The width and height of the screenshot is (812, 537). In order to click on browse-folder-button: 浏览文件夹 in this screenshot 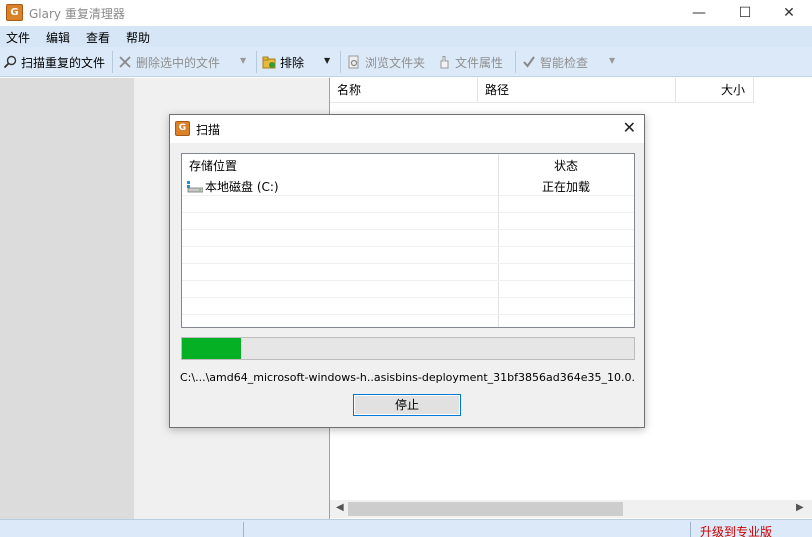, I will do `click(386, 62)`.